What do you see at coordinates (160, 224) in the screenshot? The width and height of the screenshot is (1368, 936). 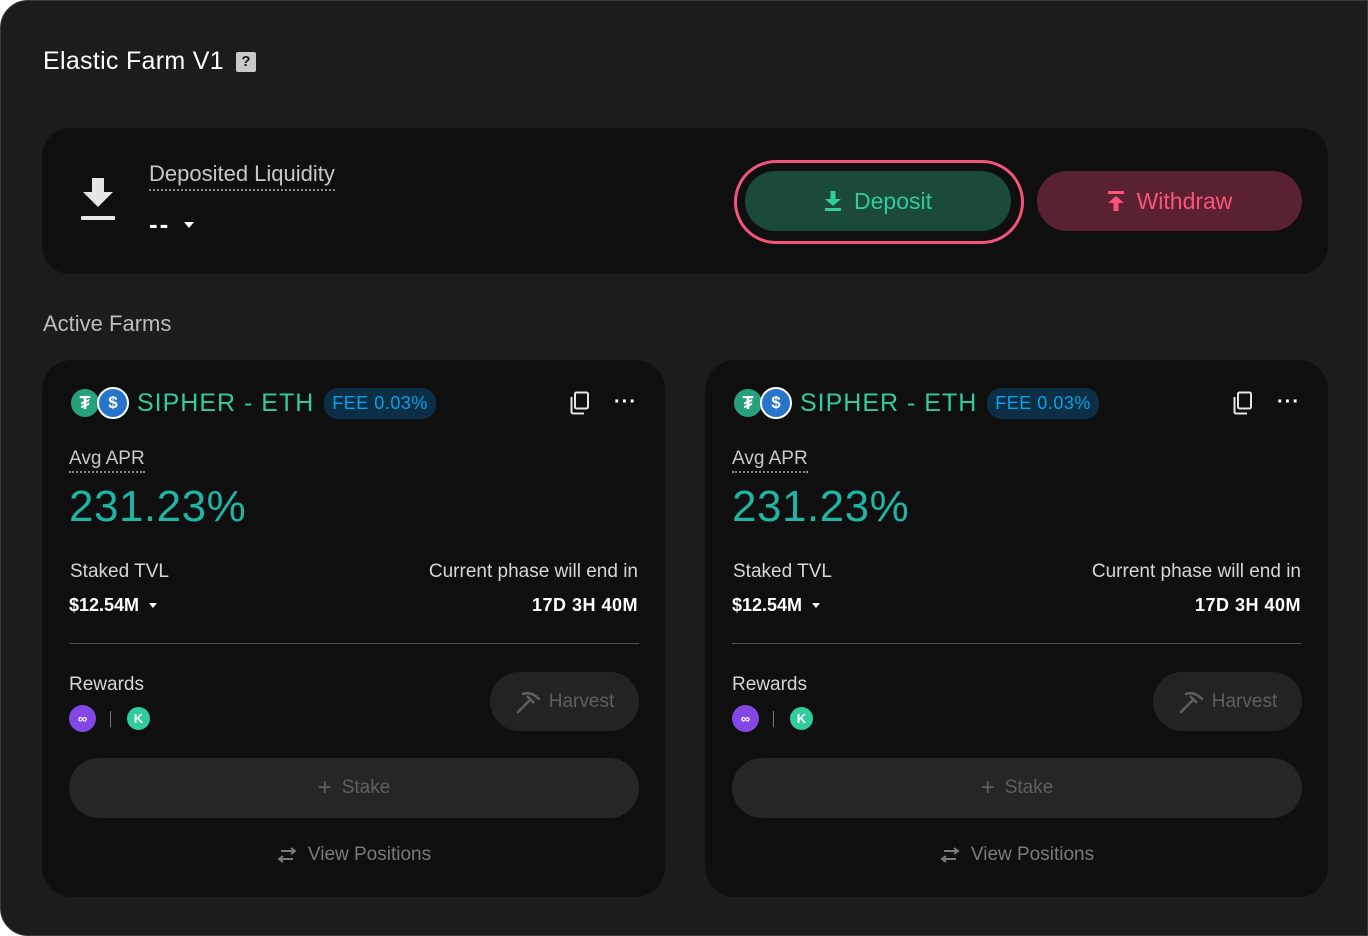 I see `liquidity-amount: --` at bounding box center [160, 224].